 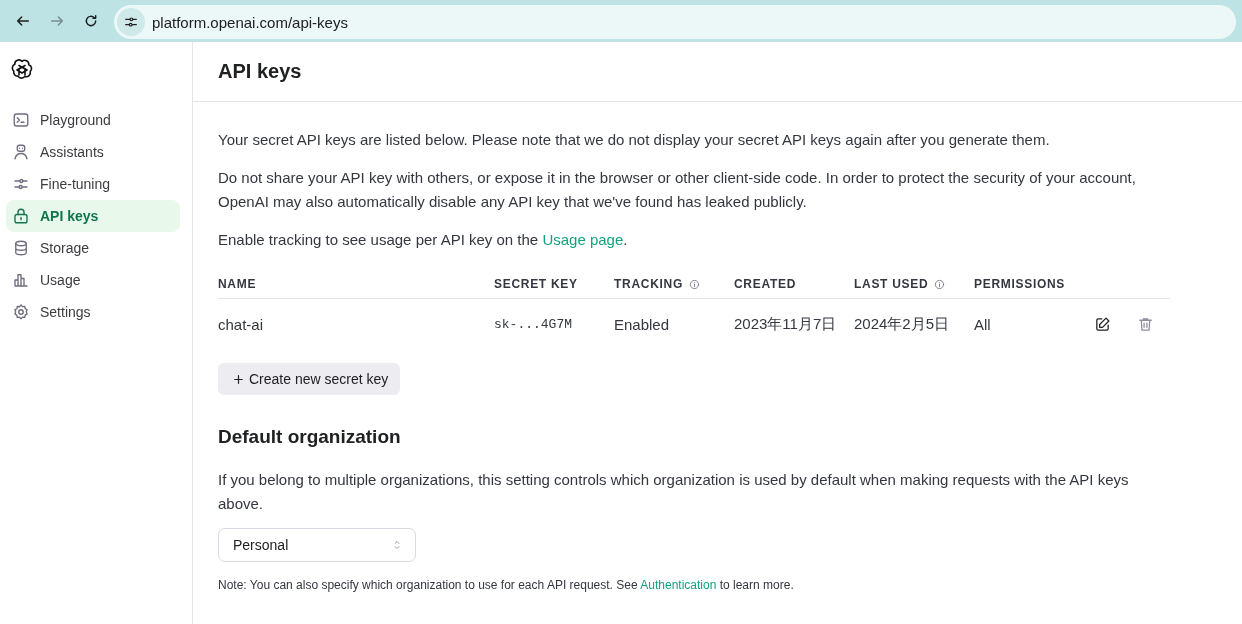 I want to click on sliders-icon, so click(x=131, y=22).